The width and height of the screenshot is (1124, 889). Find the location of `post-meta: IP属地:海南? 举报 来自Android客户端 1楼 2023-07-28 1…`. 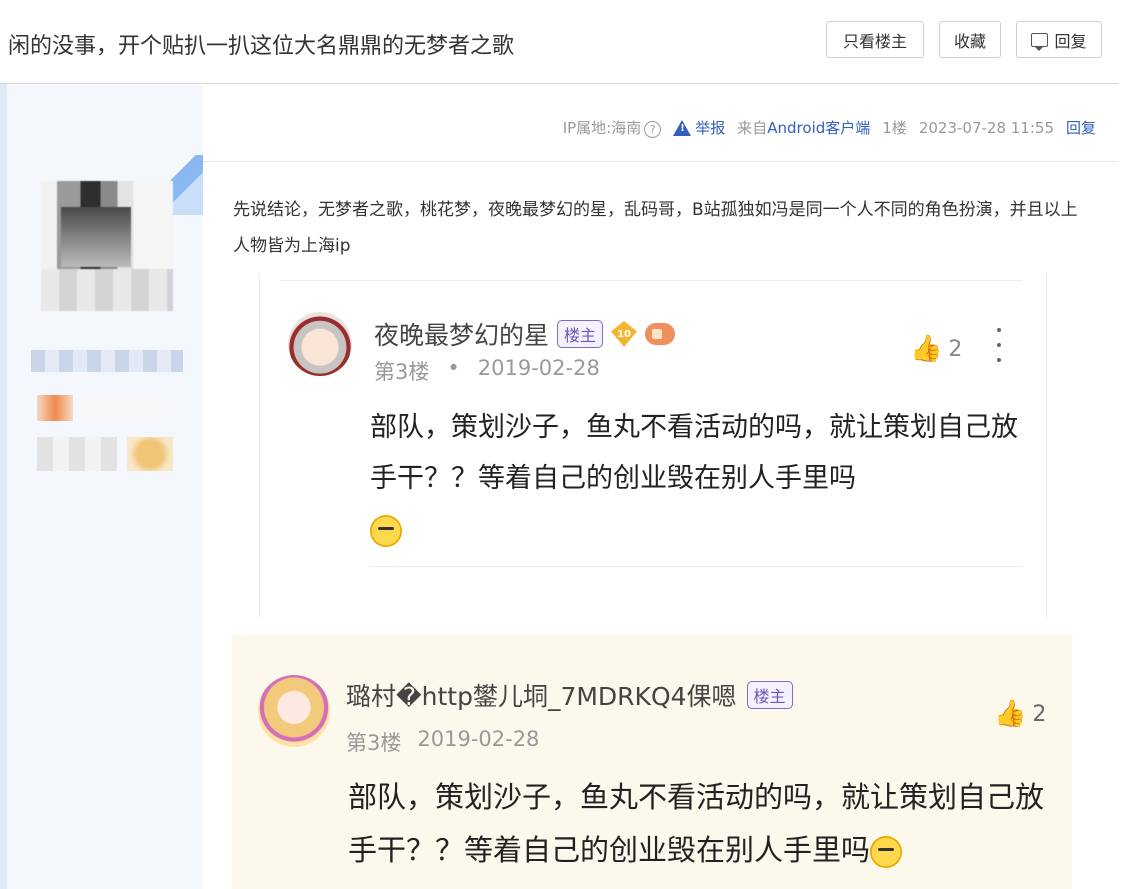

post-meta: IP属地:海南? 举报 来自Android客户端 1楼 2023-07-28 1… is located at coordinates (660, 123).